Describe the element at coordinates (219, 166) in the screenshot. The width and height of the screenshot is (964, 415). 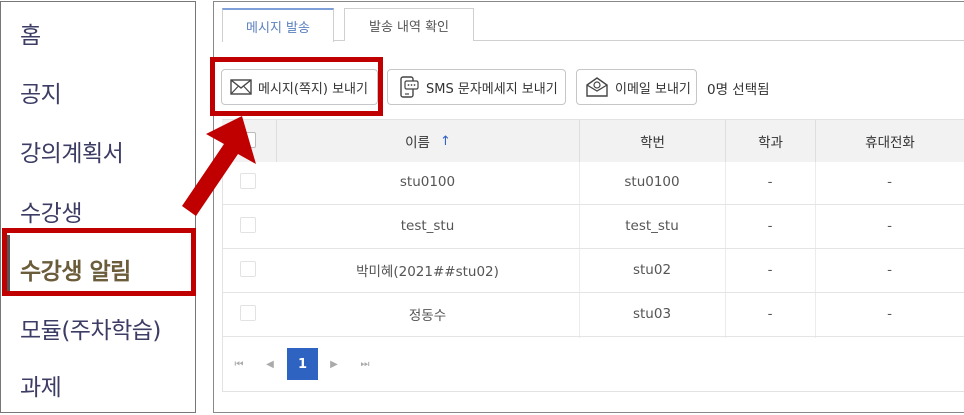
I see `annotation-arrow-icon` at that location.